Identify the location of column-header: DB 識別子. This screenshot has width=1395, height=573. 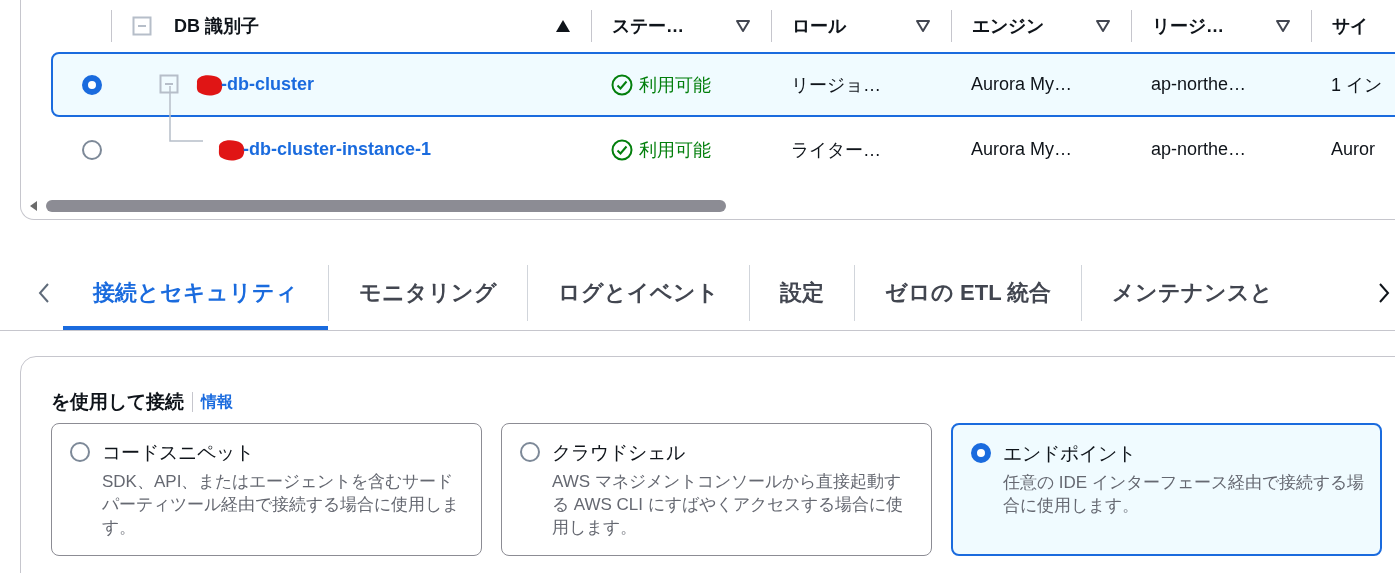
(364, 26).